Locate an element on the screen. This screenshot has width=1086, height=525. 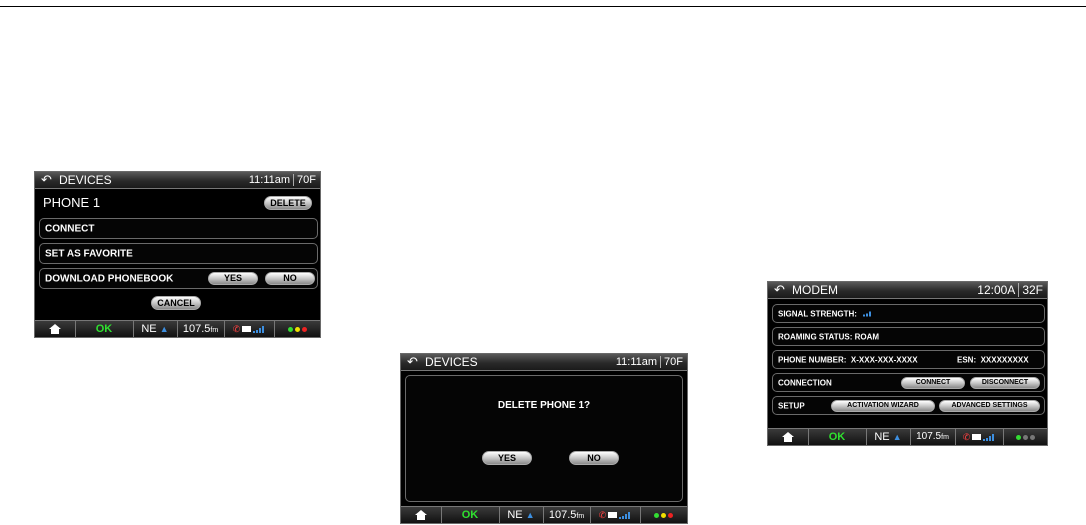
advanced-settings-button: ADVANCED SETTINGS is located at coordinates (989, 406).